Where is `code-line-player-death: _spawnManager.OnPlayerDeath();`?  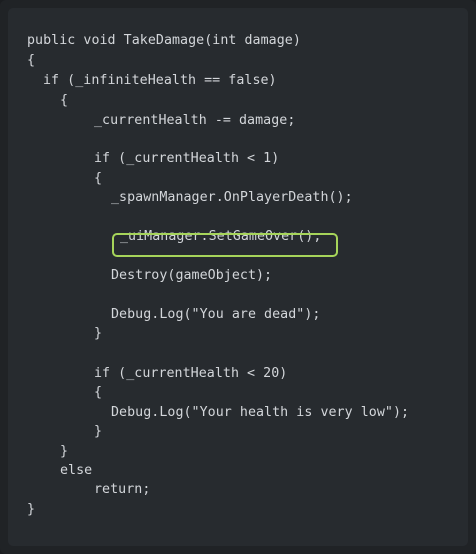 code-line-player-death: _spawnManager.OnPlayerDeath(); is located at coordinates (232, 197).